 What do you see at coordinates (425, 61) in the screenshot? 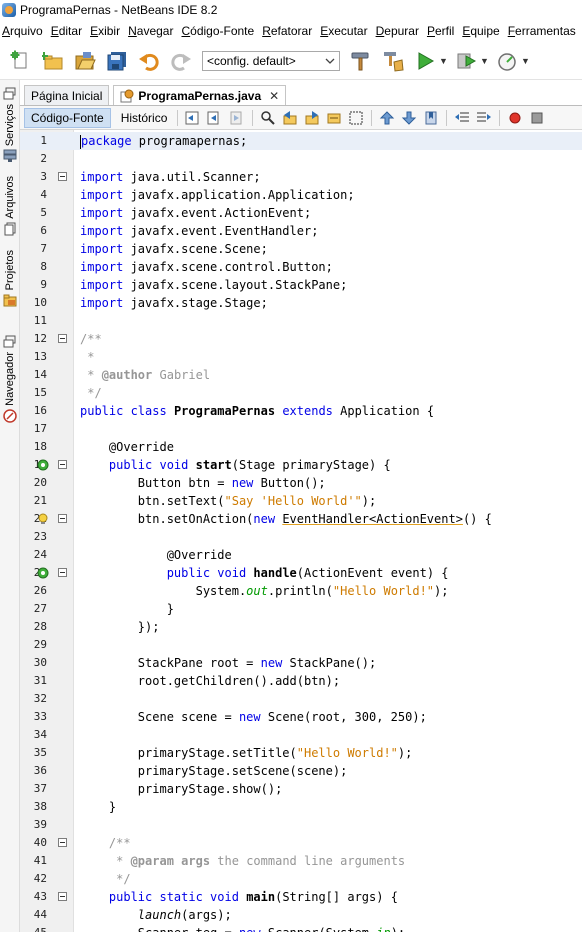
I see `run-button` at bounding box center [425, 61].